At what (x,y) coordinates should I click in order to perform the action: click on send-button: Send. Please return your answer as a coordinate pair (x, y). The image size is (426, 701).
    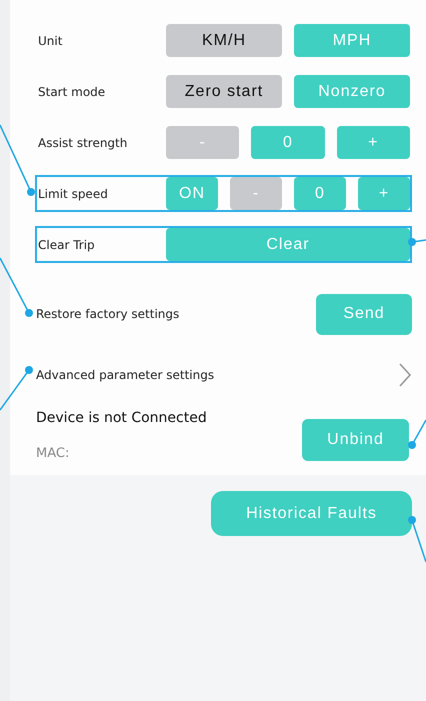
    Looking at the image, I should click on (364, 314).